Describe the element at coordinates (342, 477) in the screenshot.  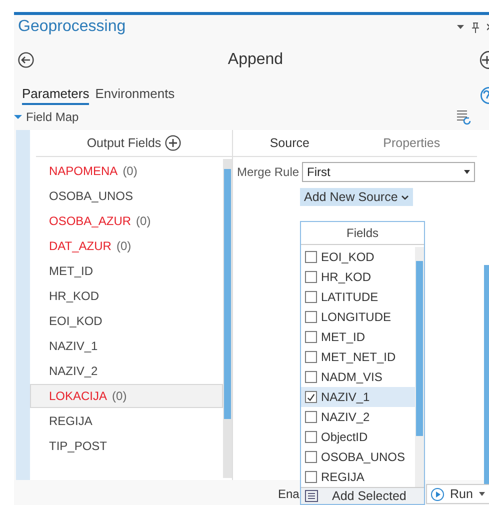
I see `field-name: REGIJA` at that location.